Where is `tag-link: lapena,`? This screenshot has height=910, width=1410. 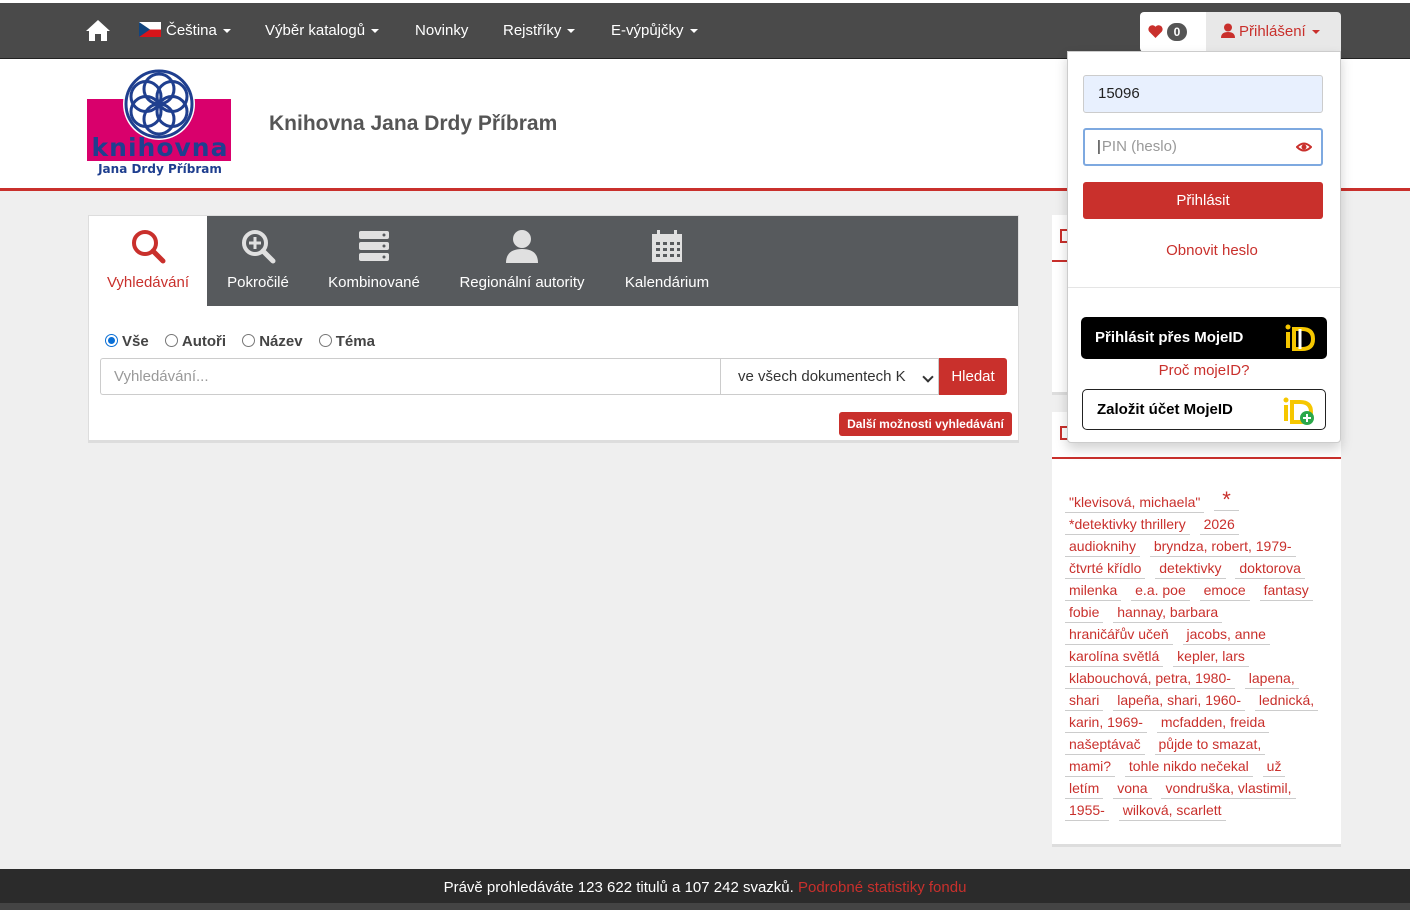 tag-link: lapena, is located at coordinates (1271, 678).